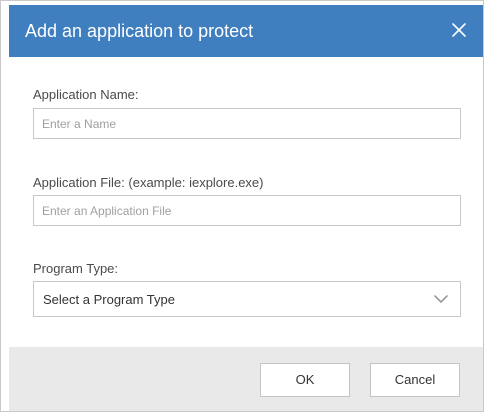 Image resolution: width=484 pixels, height=412 pixels. Describe the element at coordinates (247, 123) in the screenshot. I see `application-name-input` at that location.